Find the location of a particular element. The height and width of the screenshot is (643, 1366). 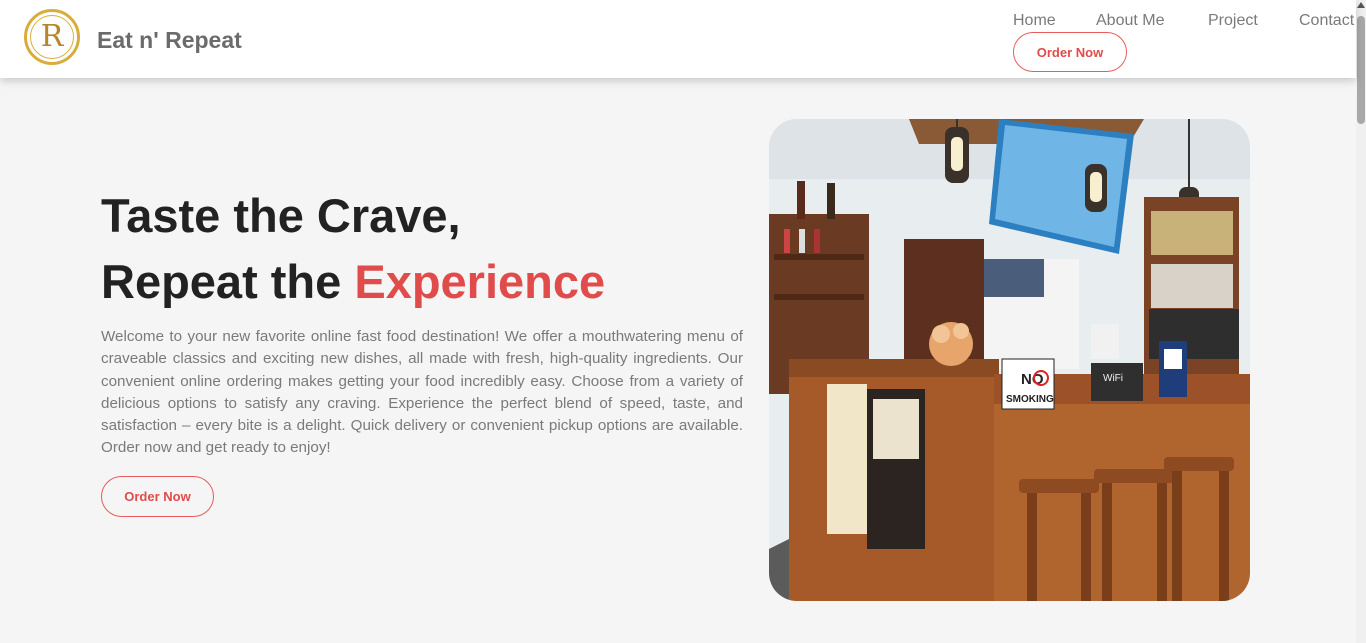

nav-contact-link: Contact is located at coordinates (1326, 21).